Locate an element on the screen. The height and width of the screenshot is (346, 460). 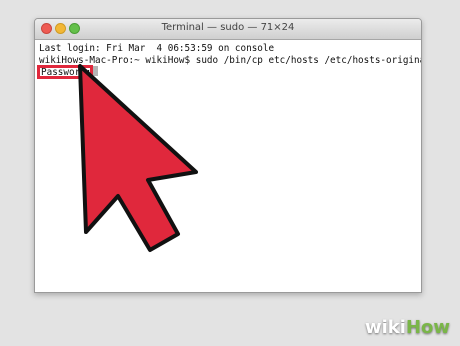
logo-how: How is located at coordinates (427, 327).